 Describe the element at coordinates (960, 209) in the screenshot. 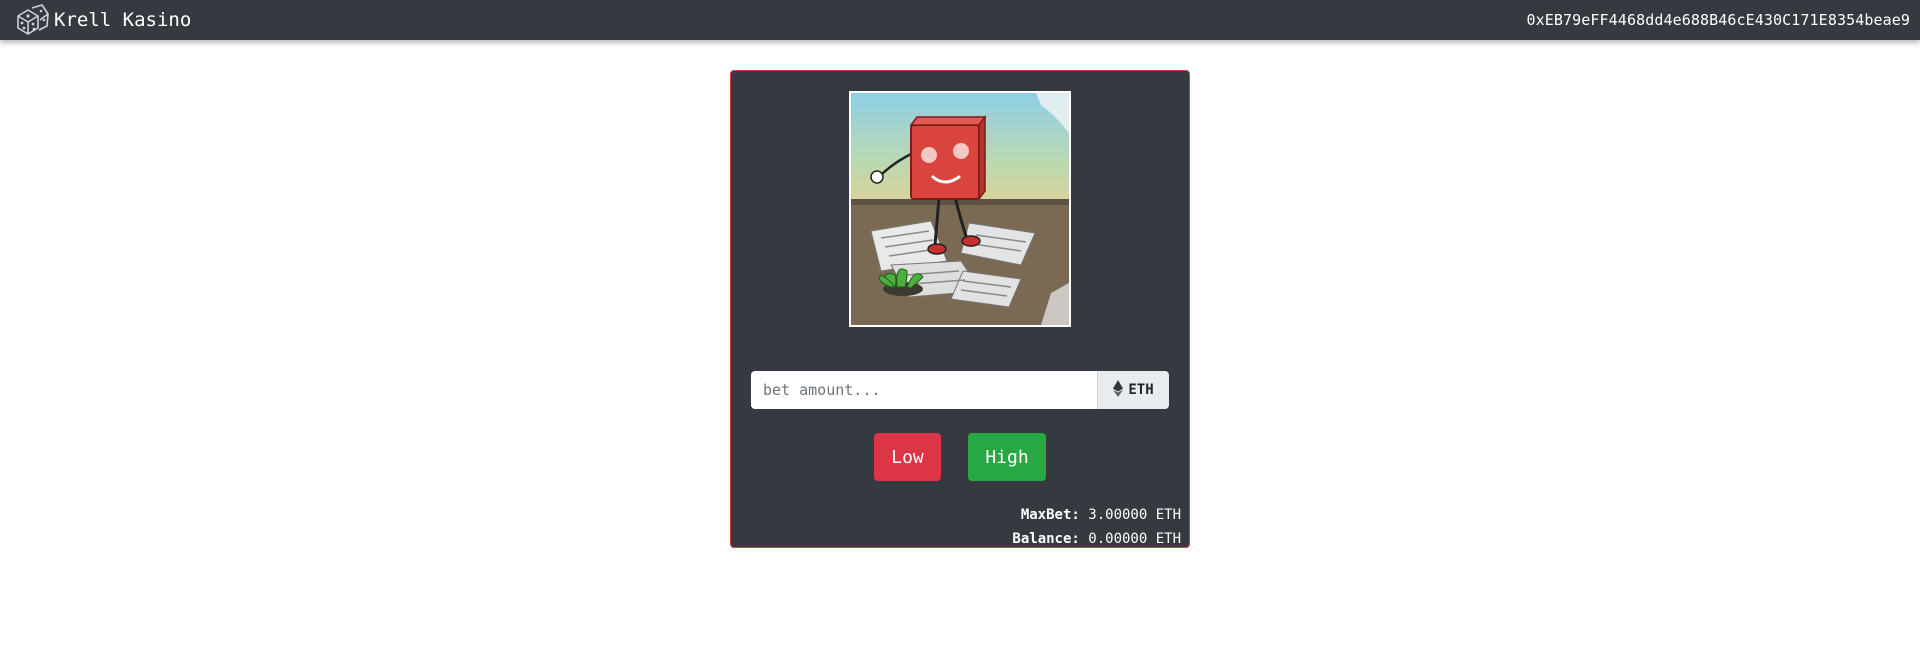

I see `dice-character-image` at that location.